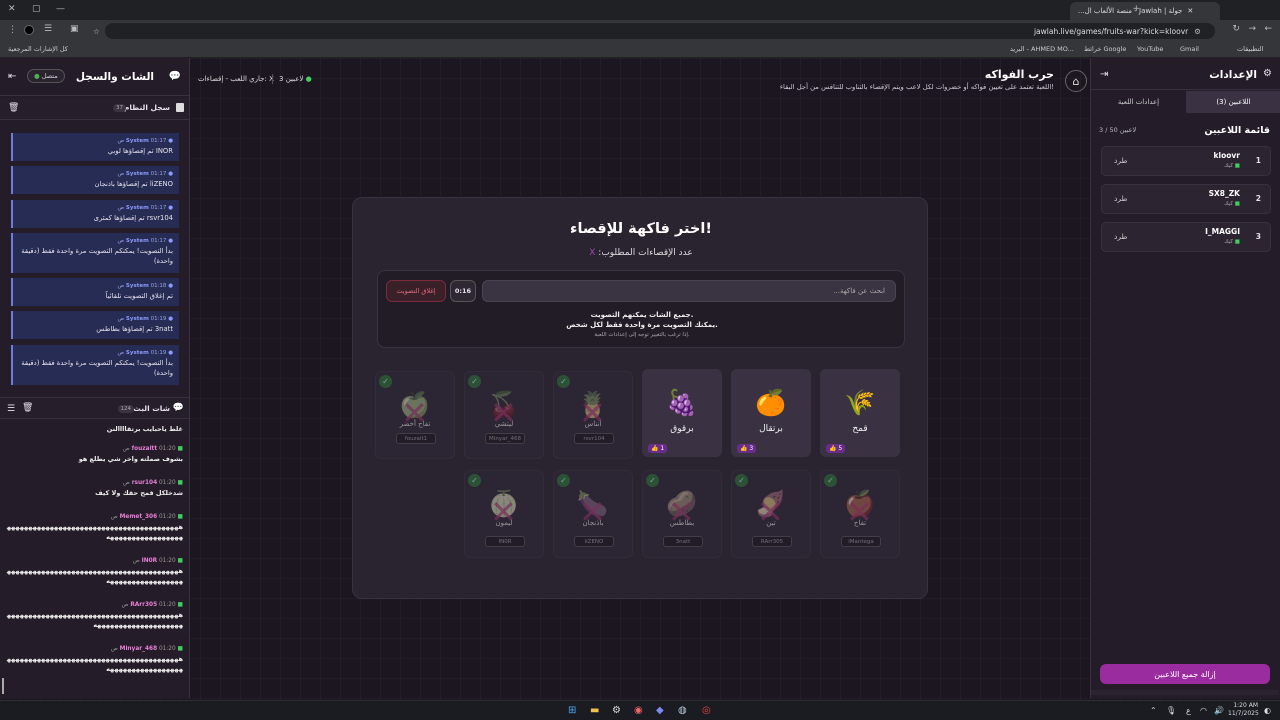  What do you see at coordinates (1236, 29) in the screenshot?
I see `reload-icon: ↻` at bounding box center [1236, 29].